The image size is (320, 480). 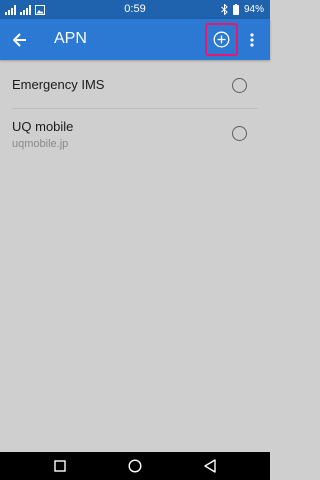 I want to click on bluetooth-icon, so click(x=224, y=9).